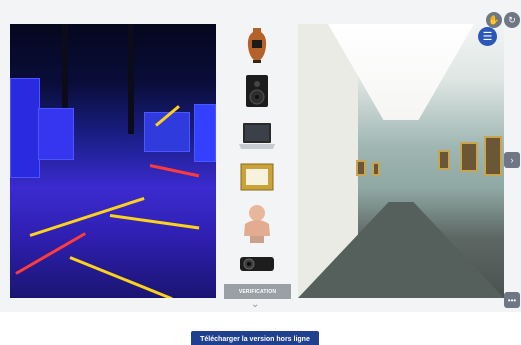  What do you see at coordinates (512, 160) in the screenshot?
I see `chevron-right-icon: ›` at bounding box center [512, 160].